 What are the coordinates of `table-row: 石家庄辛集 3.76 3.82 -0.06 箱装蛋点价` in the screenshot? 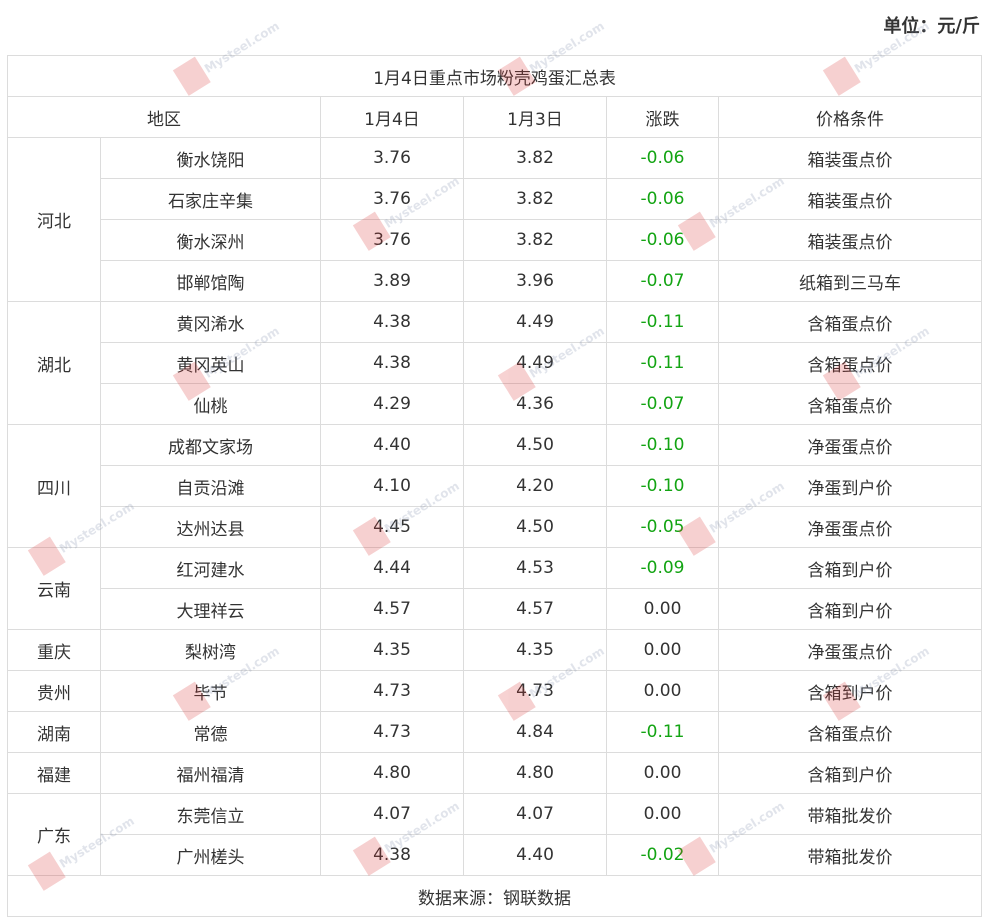 It's located at (495, 199).